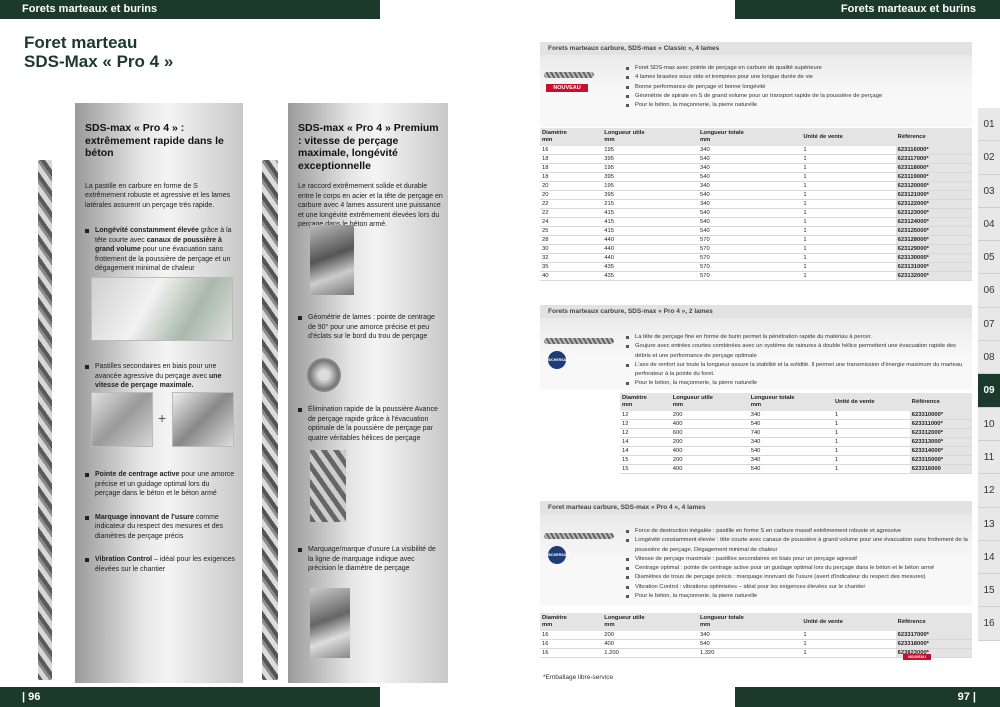  I want to click on bullet-bold: Marquage innovant de l'usure, so click(144, 517).